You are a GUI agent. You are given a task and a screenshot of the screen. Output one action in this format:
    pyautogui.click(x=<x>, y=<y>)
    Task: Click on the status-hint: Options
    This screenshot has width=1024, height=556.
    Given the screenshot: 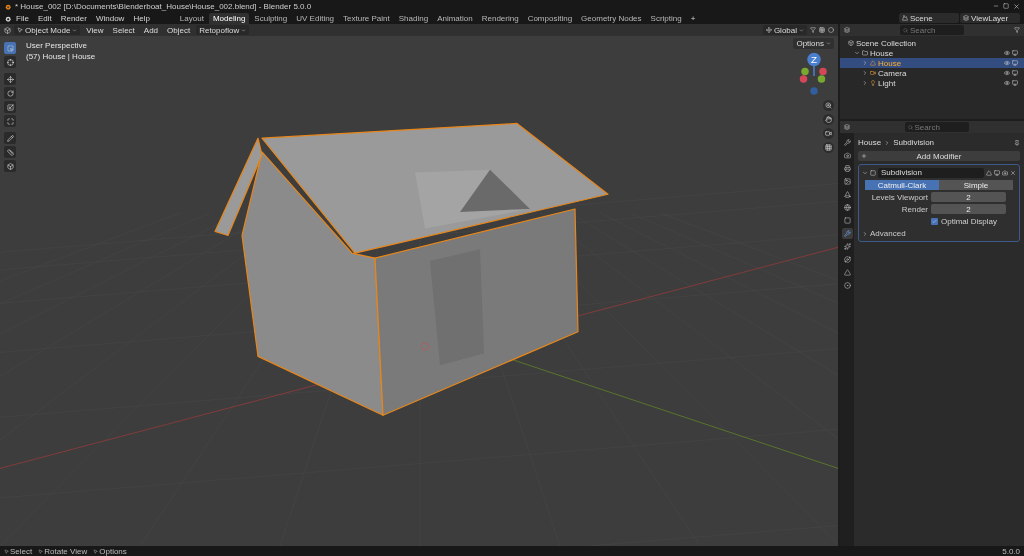 What is the action you would take?
    pyautogui.click(x=110, y=551)
    